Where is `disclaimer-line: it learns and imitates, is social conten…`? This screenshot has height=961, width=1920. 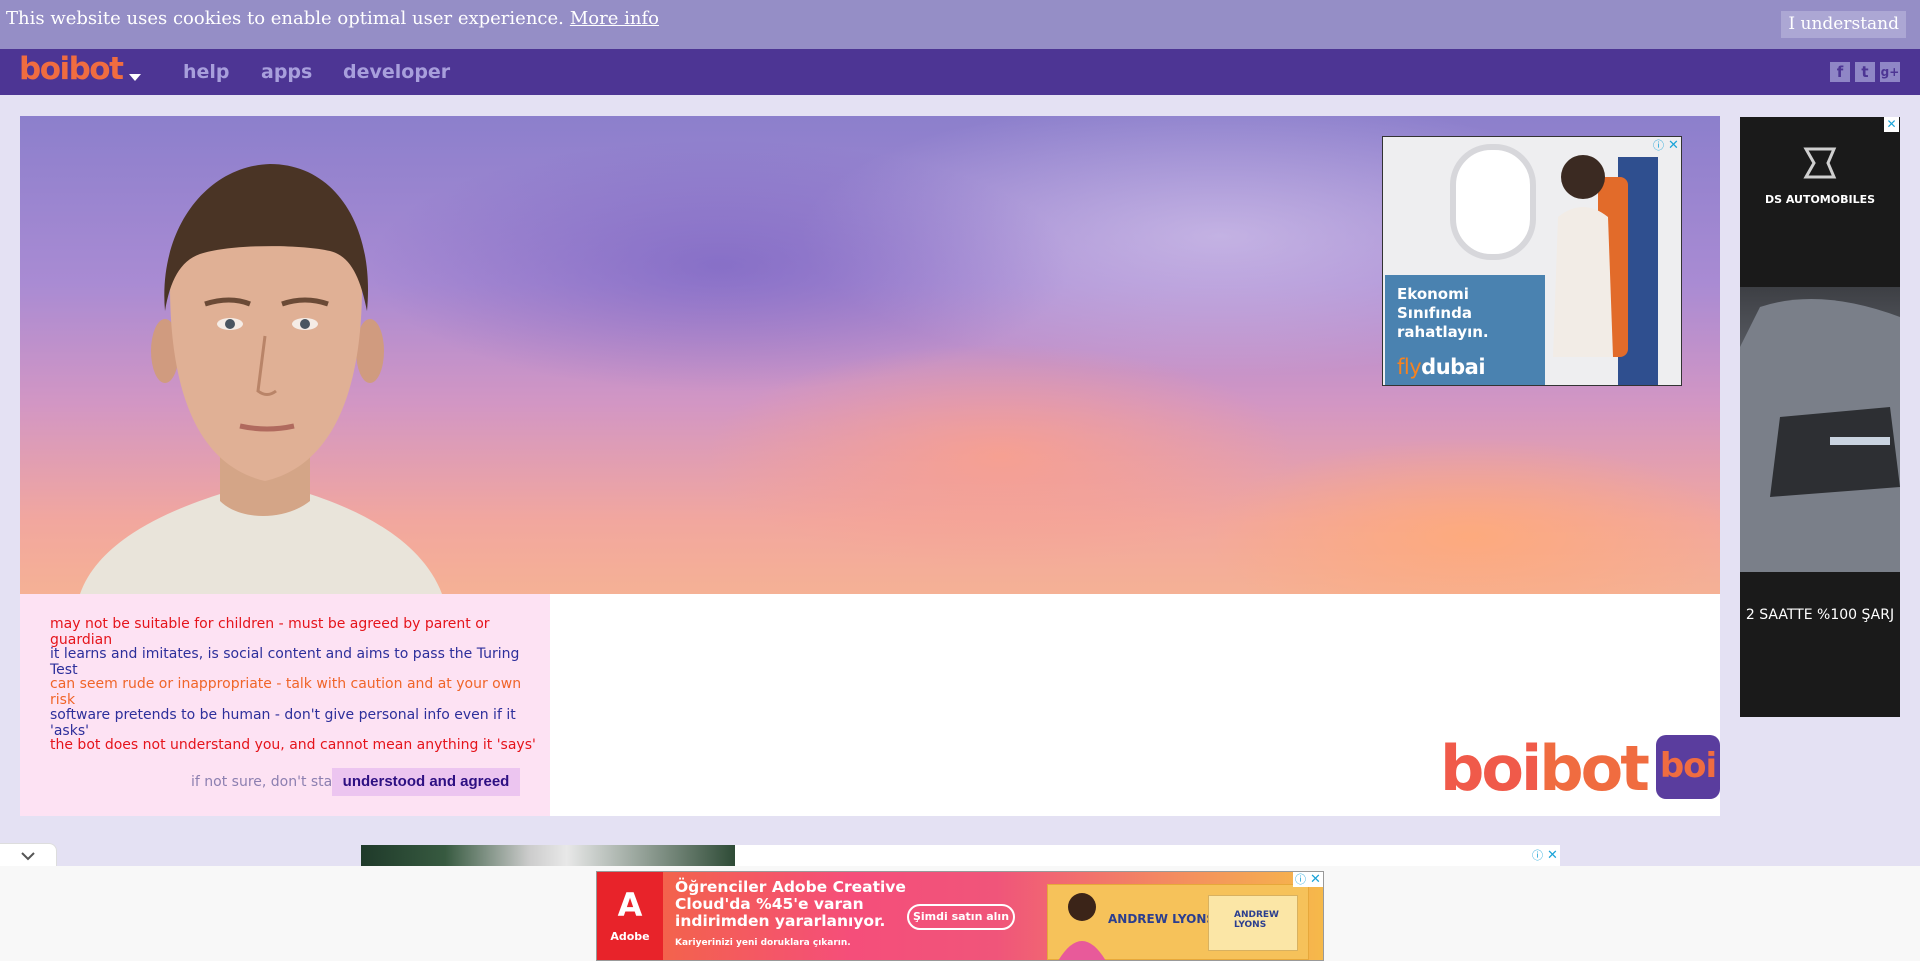 disclaimer-line: it learns and imitates, is social conten… is located at coordinates (285, 662).